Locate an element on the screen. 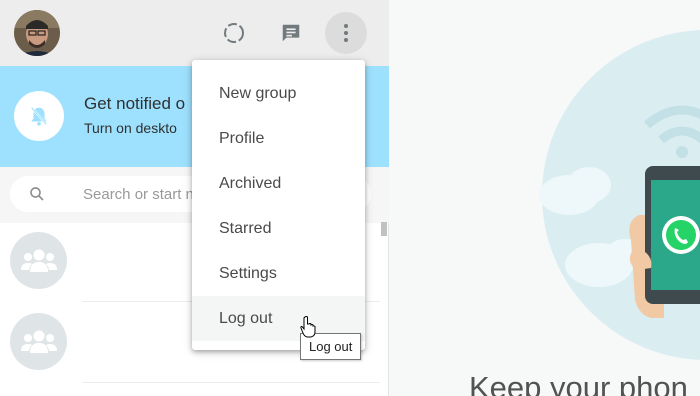  vertical-dots-icon is located at coordinates (346, 33).